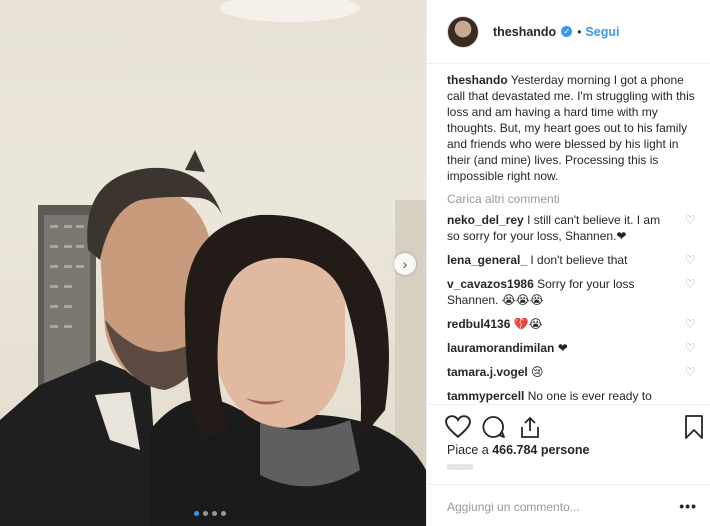 The width and height of the screenshot is (710, 526). I want to click on action-bar, so click(568, 424).